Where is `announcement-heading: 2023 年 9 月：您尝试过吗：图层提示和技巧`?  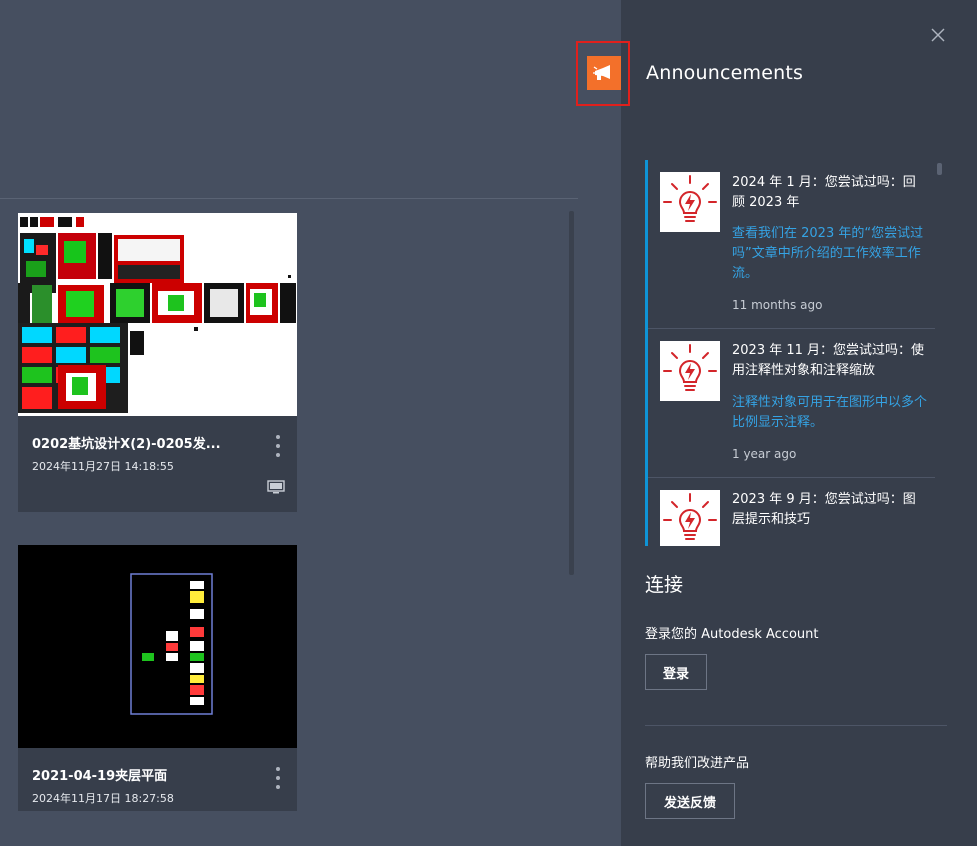 announcement-heading: 2023 年 9 月：您尝试过吗：图层提示和技巧 is located at coordinates (829, 510).